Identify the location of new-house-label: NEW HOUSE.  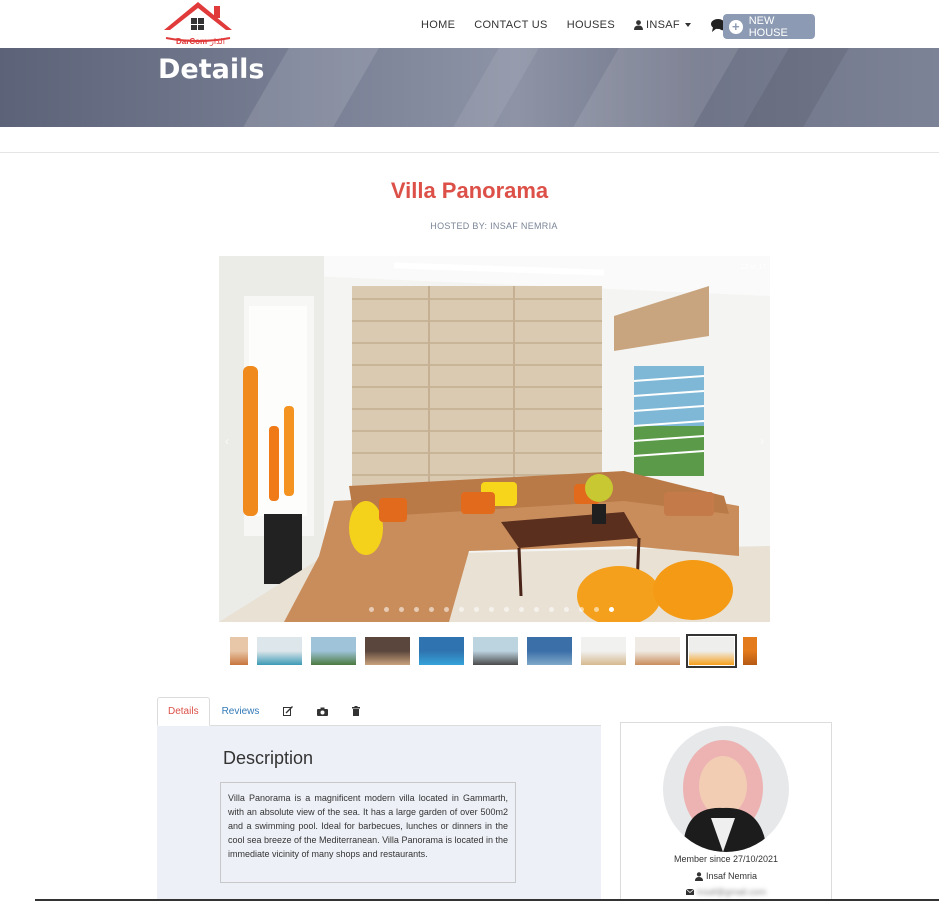
(768, 26).